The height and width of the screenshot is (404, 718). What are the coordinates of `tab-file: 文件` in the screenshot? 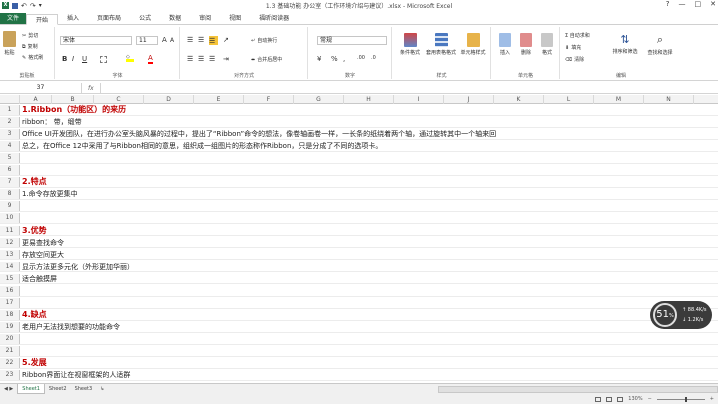 It's located at (13, 18).